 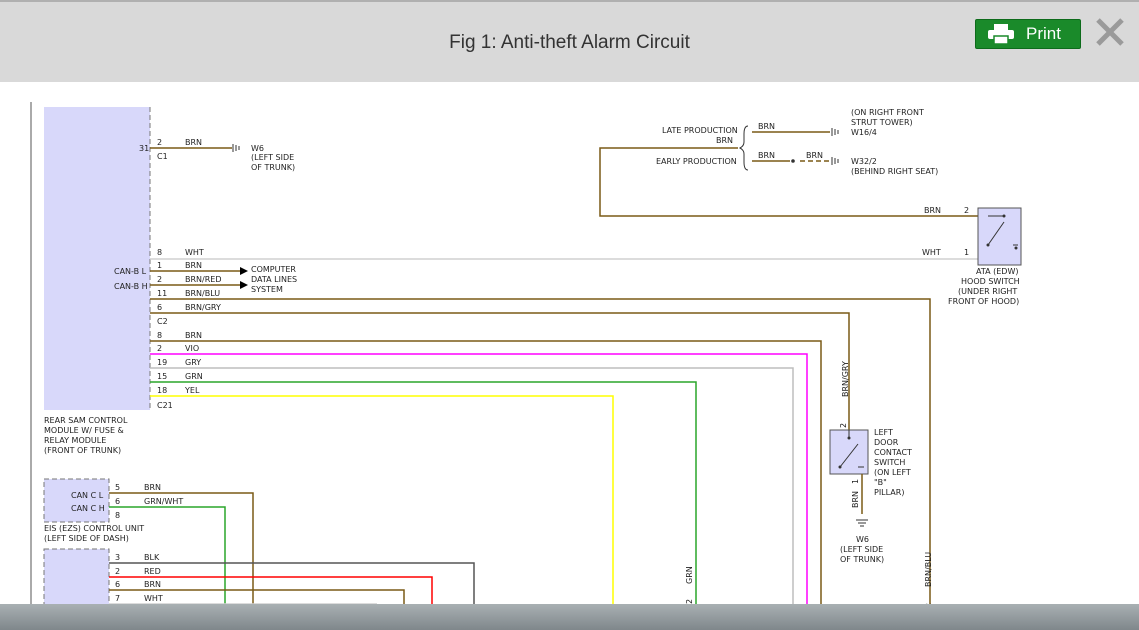 I want to click on pin-label: 15, so click(x=162, y=376).